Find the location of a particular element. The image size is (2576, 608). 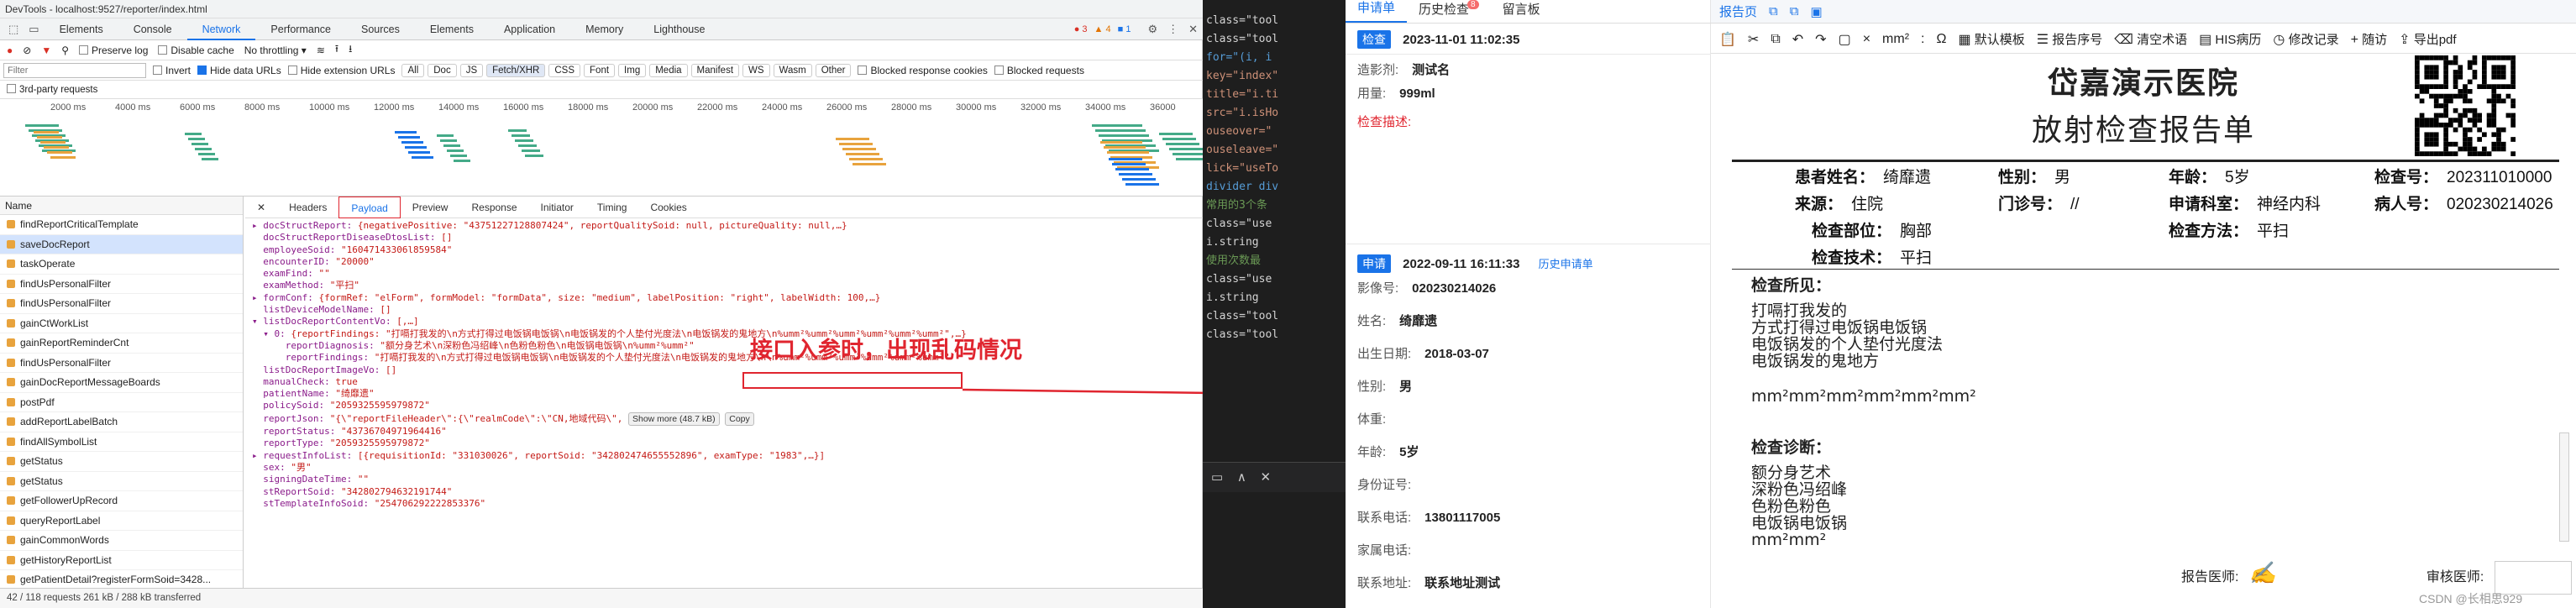

report-serial-button: ☰ 报告序号 is located at coordinates (2070, 39).